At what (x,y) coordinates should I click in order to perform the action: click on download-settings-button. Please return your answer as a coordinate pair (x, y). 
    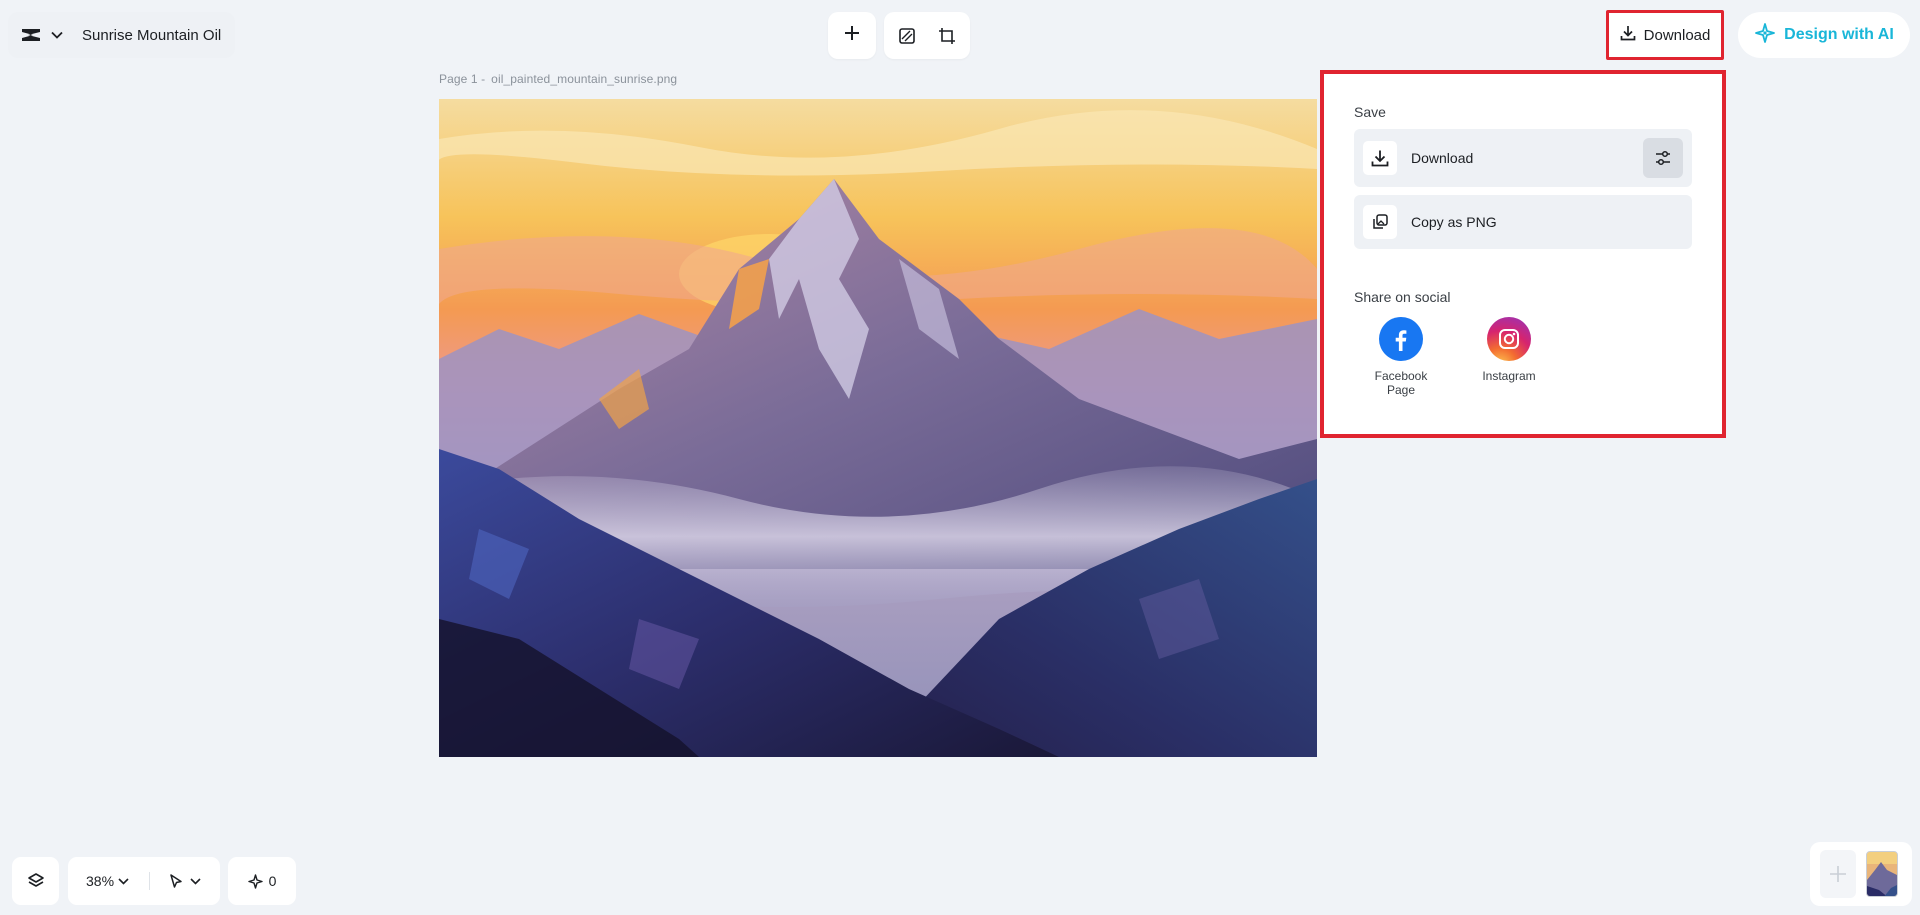
    Looking at the image, I should click on (1663, 158).